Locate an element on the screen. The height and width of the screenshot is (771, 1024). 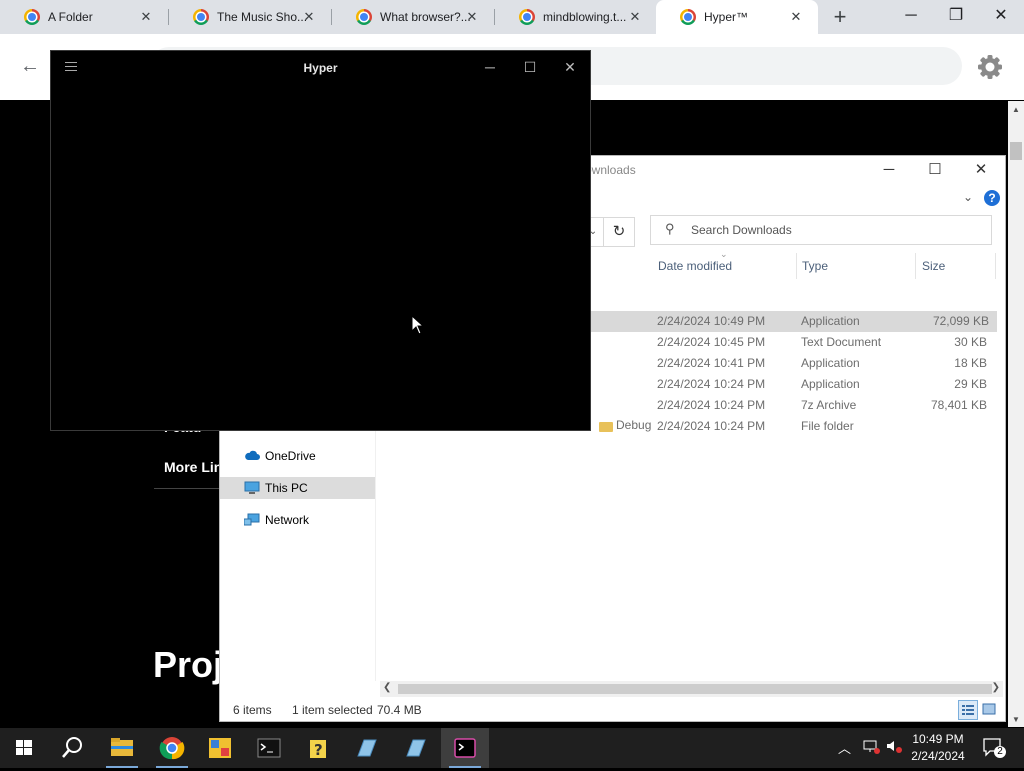
file-row: 2/24/2024 10:41 PM Application 18 KB is located at coordinates (787, 363).